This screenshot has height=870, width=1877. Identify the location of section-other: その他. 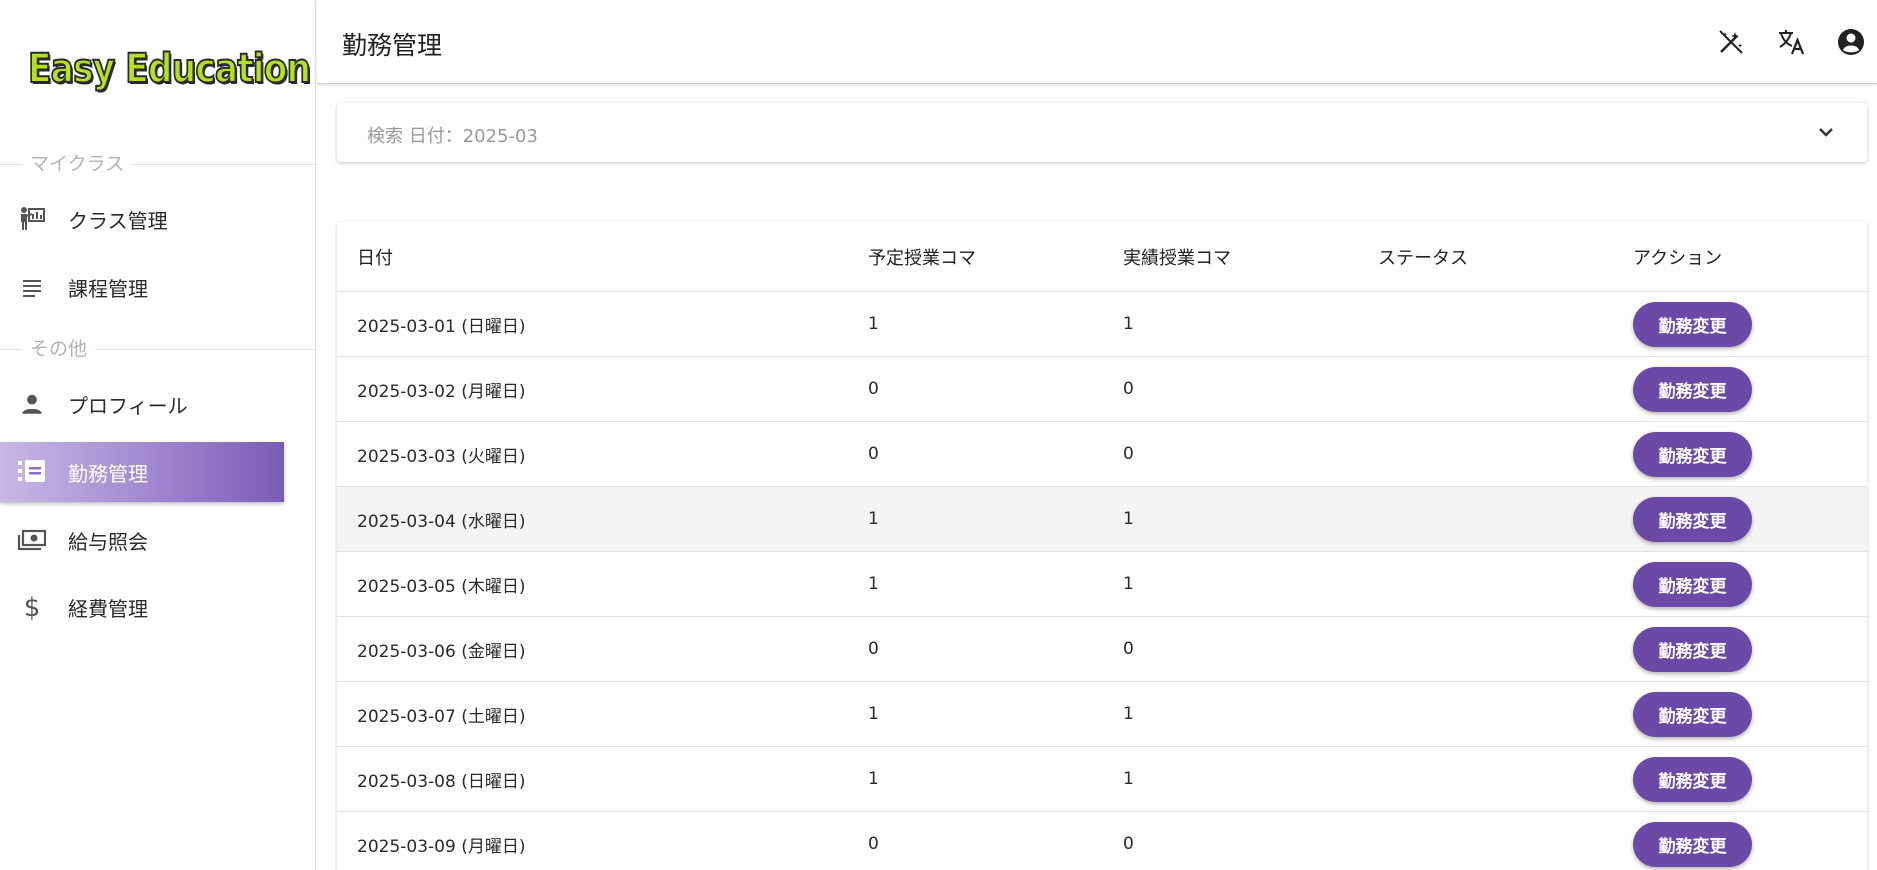
(158, 349).